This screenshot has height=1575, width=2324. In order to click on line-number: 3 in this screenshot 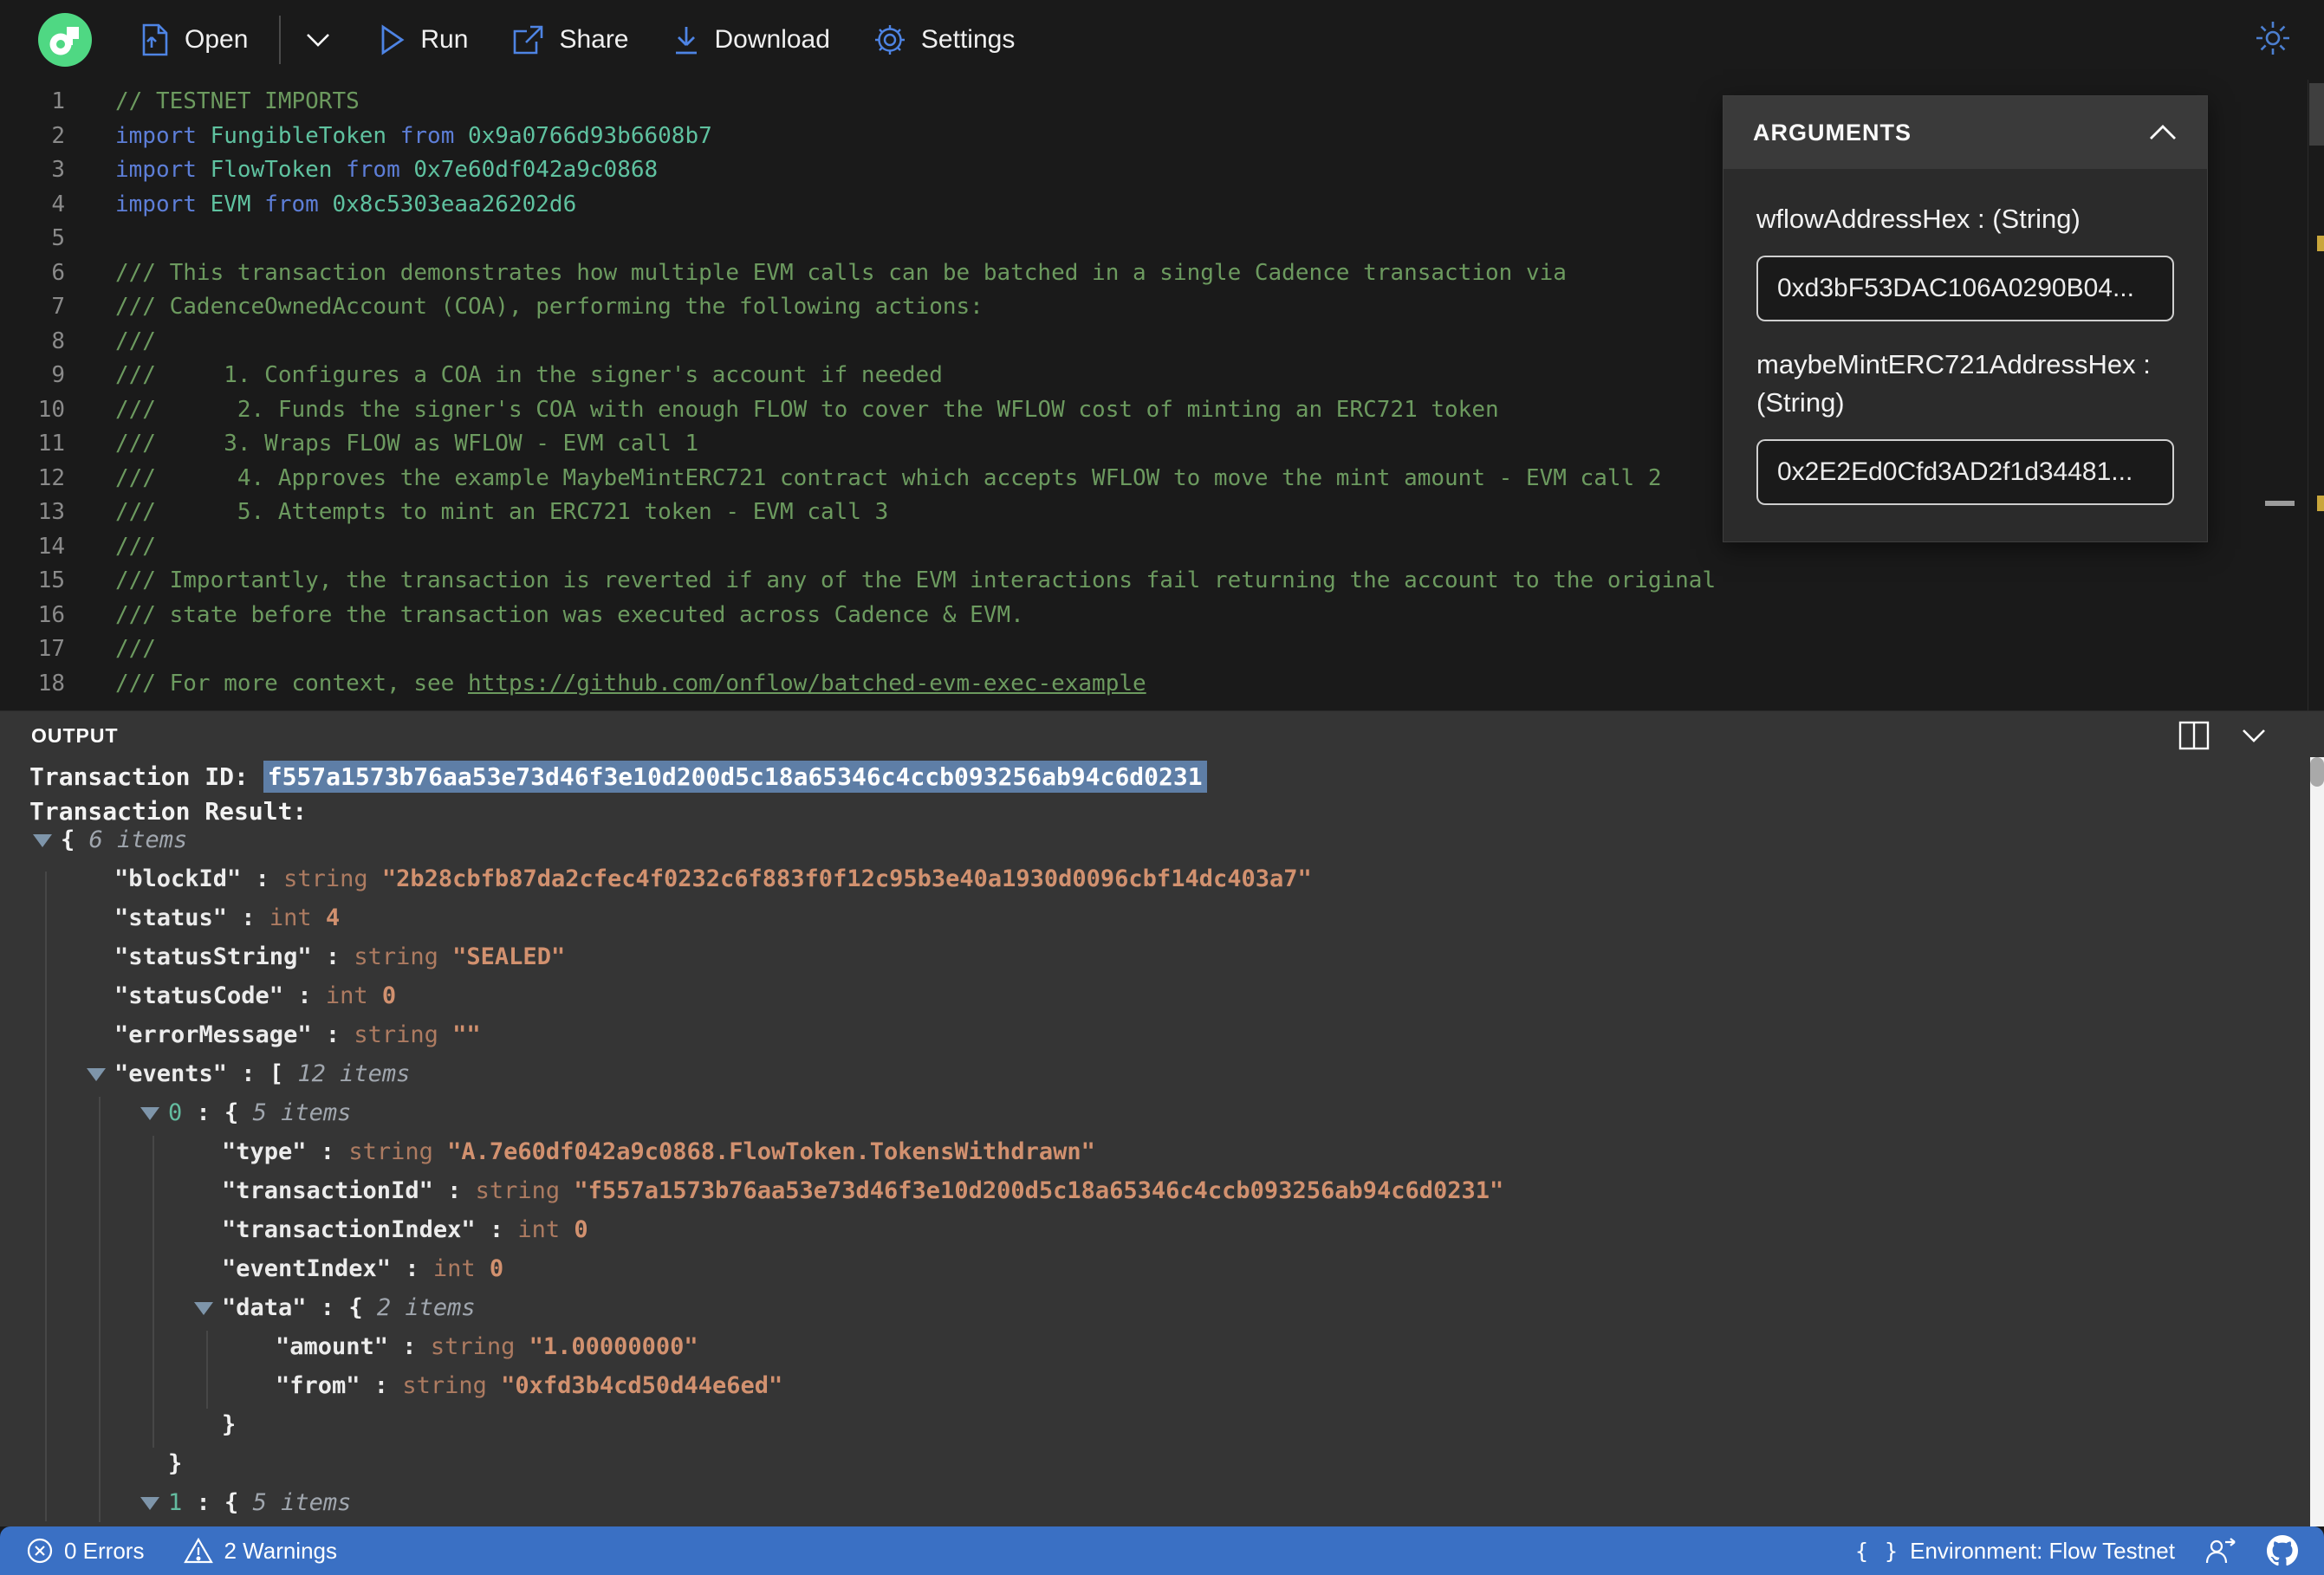, I will do `click(58, 170)`.